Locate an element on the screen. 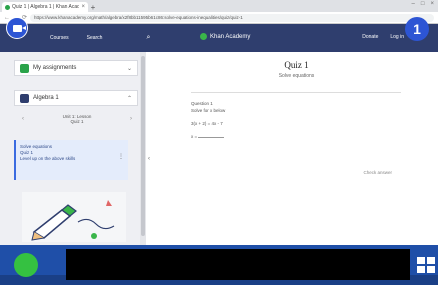  course-icon is located at coordinates (24, 98).